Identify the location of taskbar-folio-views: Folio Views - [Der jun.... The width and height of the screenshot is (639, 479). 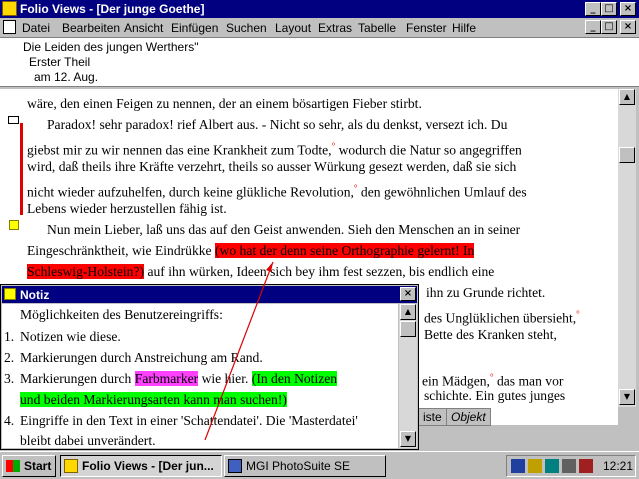
(141, 466).